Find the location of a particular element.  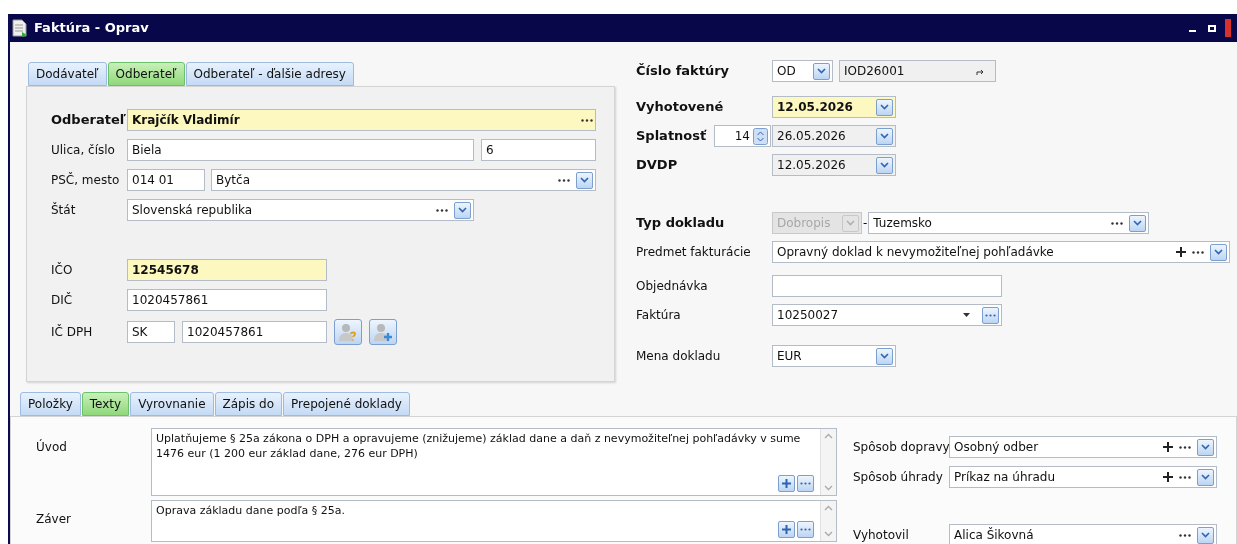

field-label: Ulica, číslo is located at coordinates (83, 150).